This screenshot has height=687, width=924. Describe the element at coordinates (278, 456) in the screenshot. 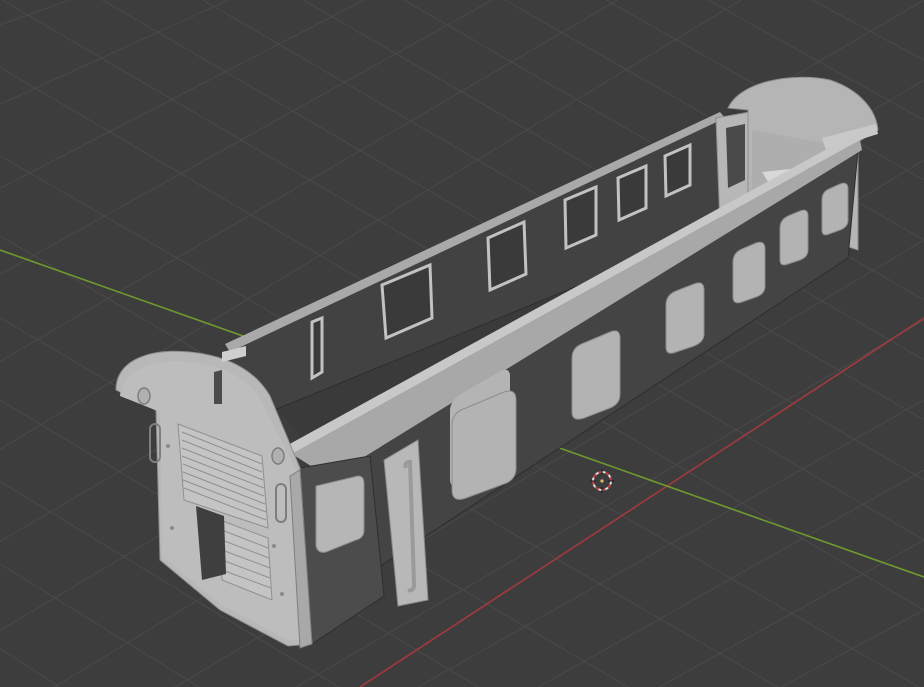

I see `end-lamp-right` at that location.